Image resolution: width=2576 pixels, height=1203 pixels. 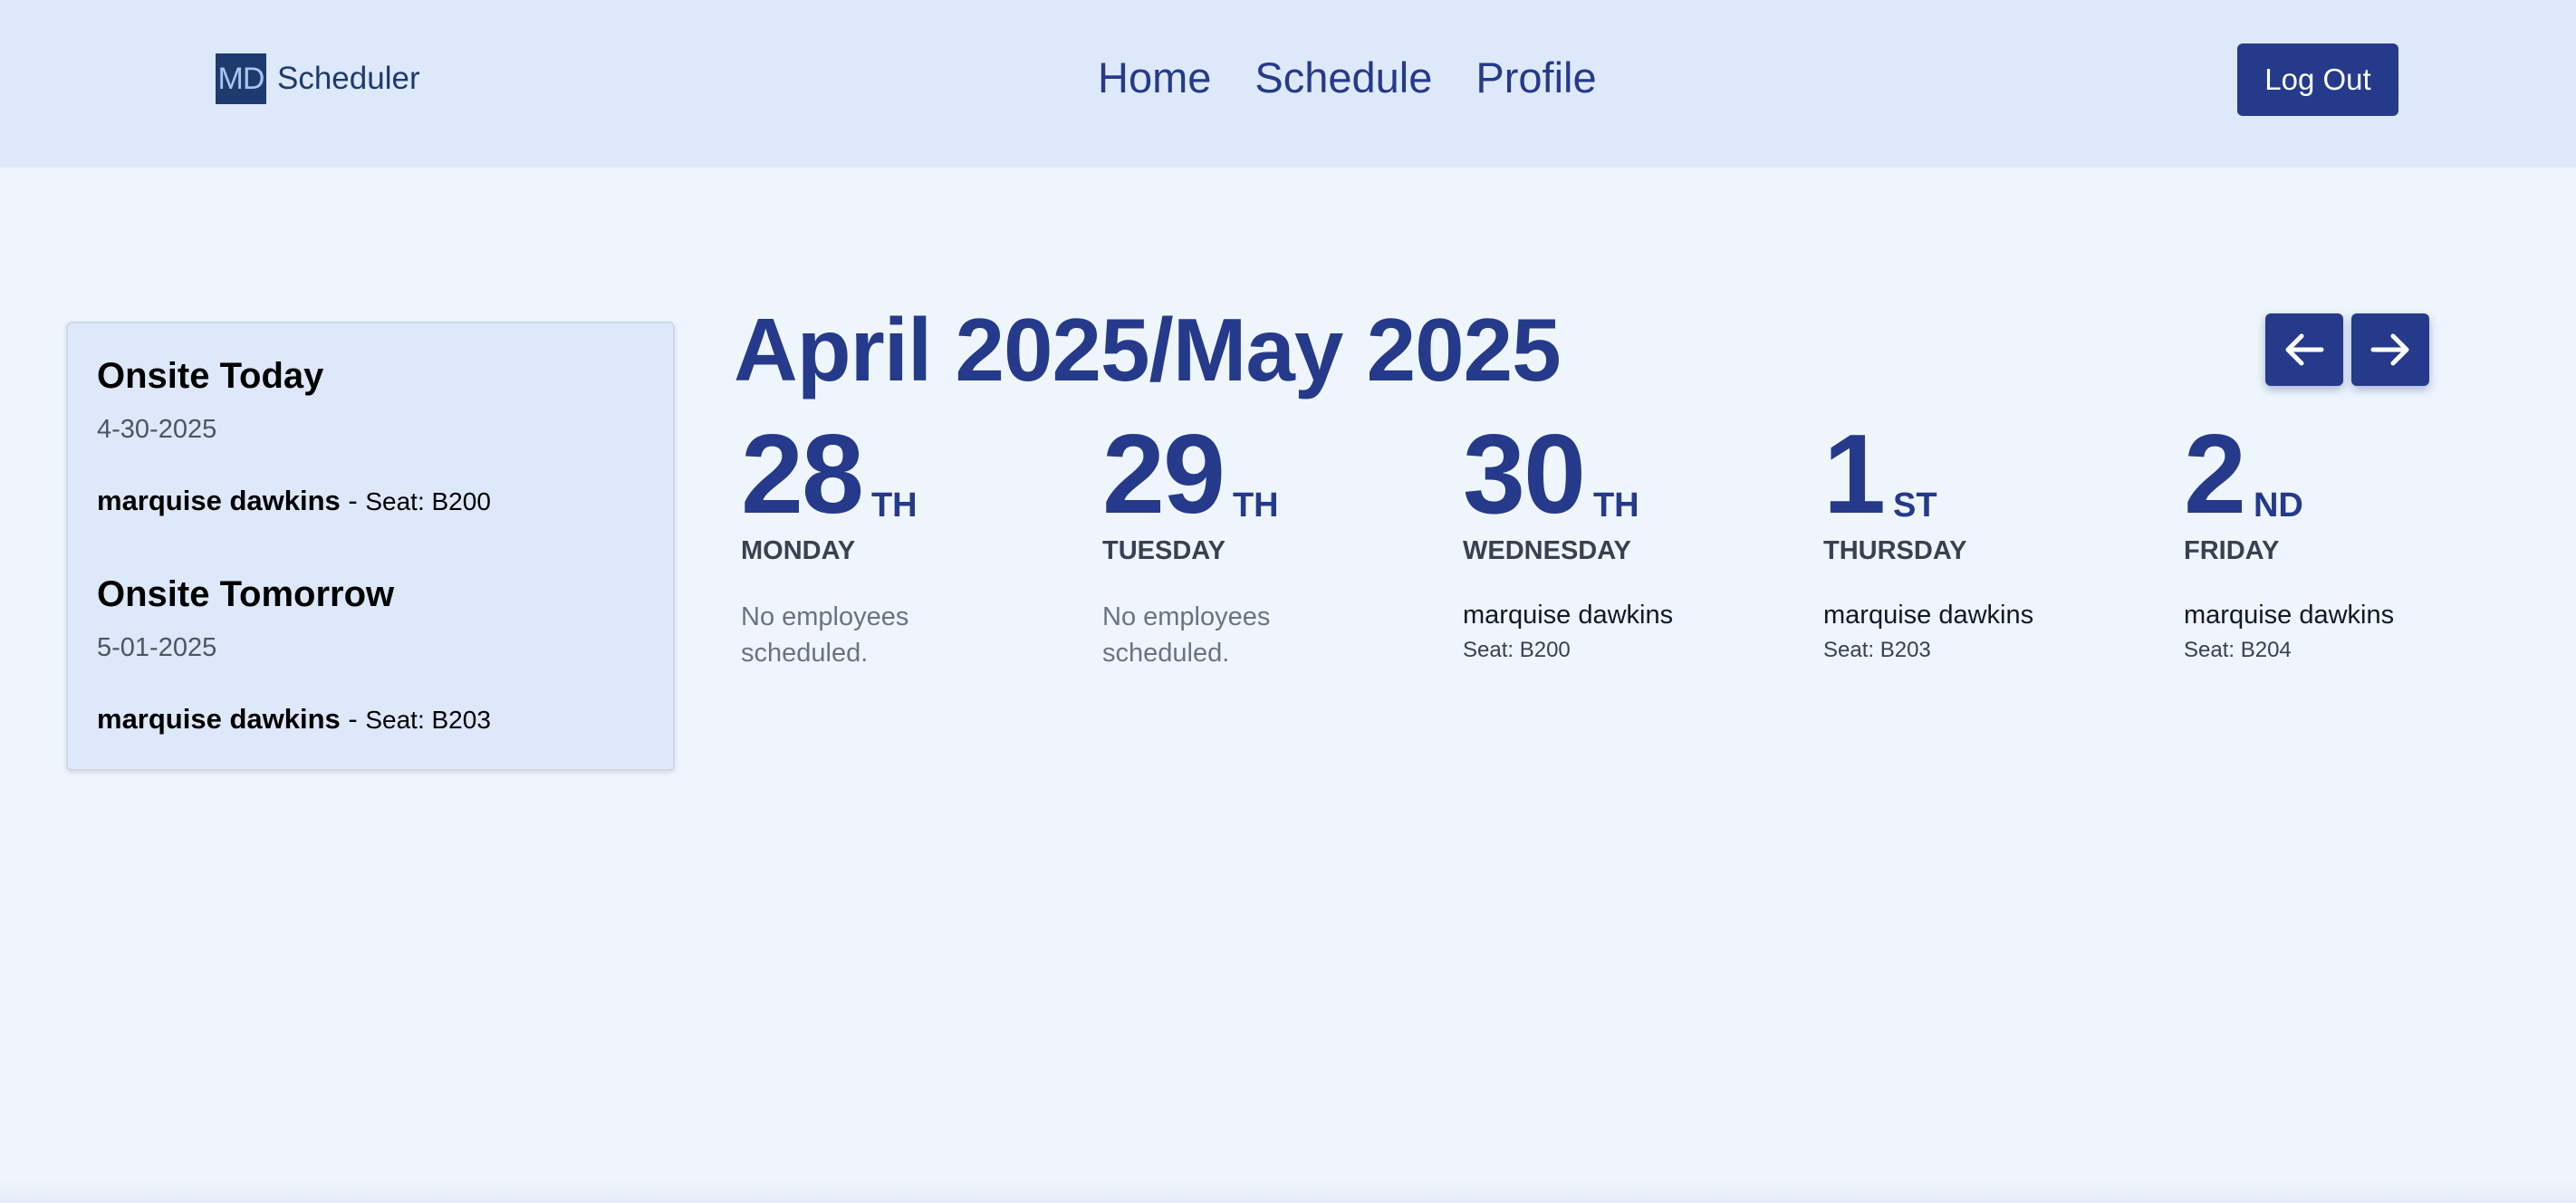 I want to click on day-number: 28, so click(x=802, y=474).